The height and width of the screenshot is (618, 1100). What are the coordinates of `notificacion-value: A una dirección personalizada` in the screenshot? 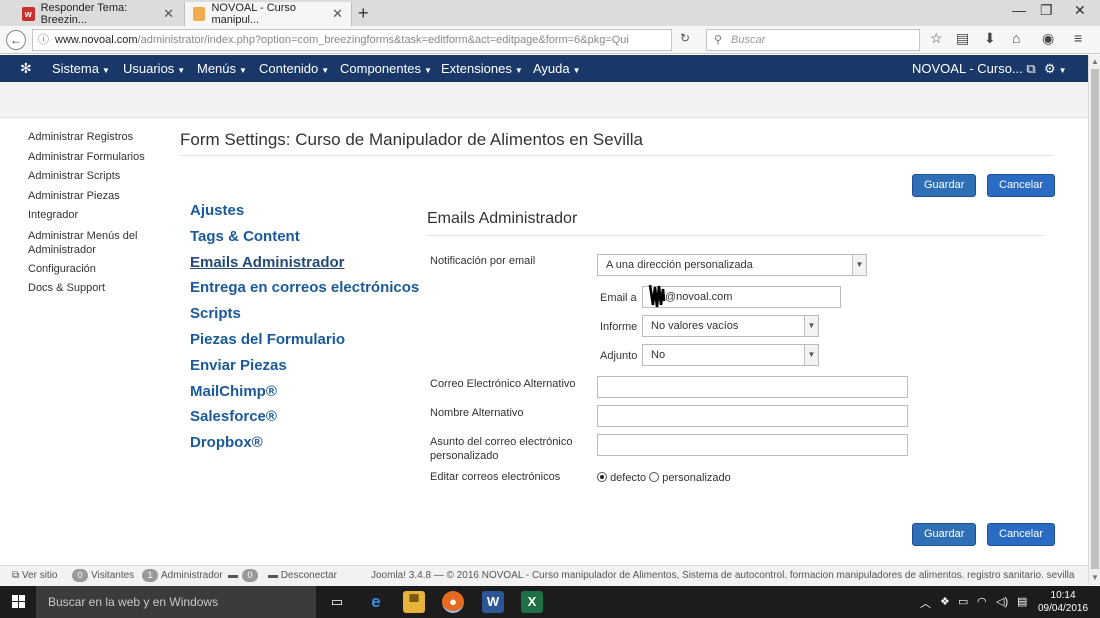 It's located at (679, 265).